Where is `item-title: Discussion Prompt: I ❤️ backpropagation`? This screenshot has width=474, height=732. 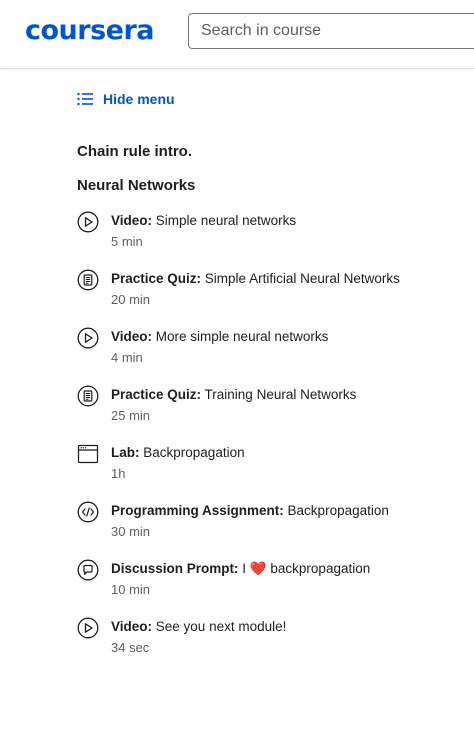 item-title: Discussion Prompt: I ❤️ backpropagation is located at coordinates (241, 568).